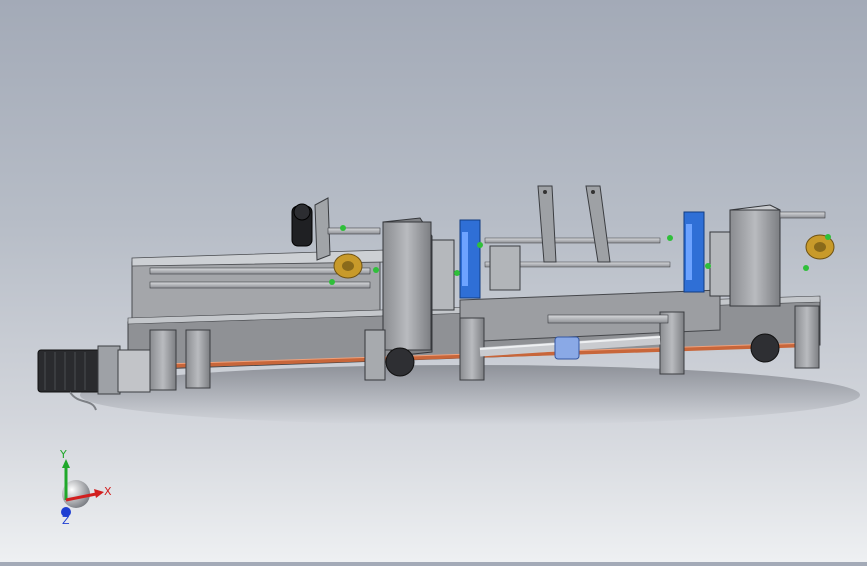 The width and height of the screenshot is (867, 566). Describe the element at coordinates (505, 268) in the screenshot. I see `center-block` at that location.